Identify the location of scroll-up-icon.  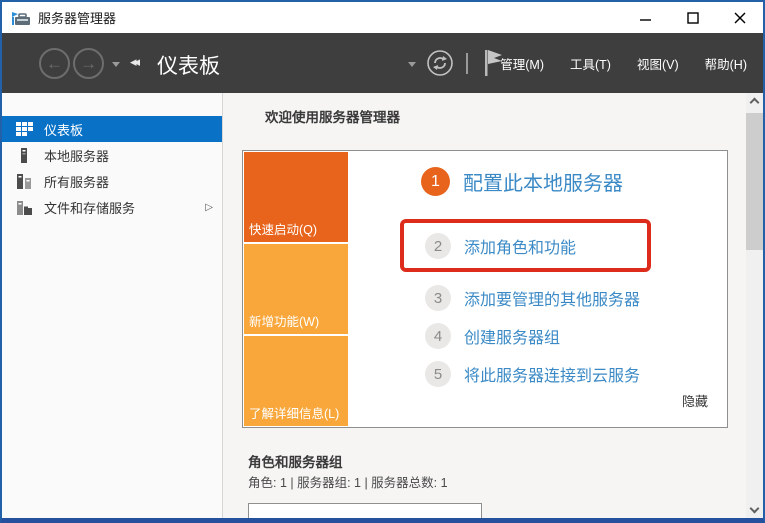
(754, 102).